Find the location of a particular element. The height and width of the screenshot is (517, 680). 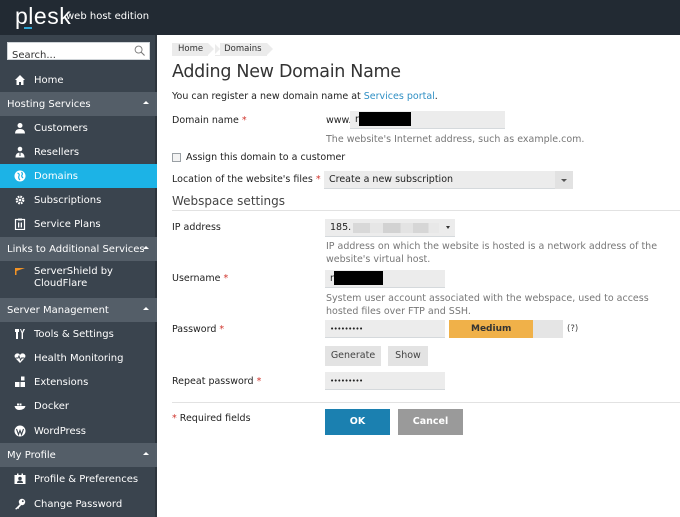

gear-icon is located at coordinates (20, 200).